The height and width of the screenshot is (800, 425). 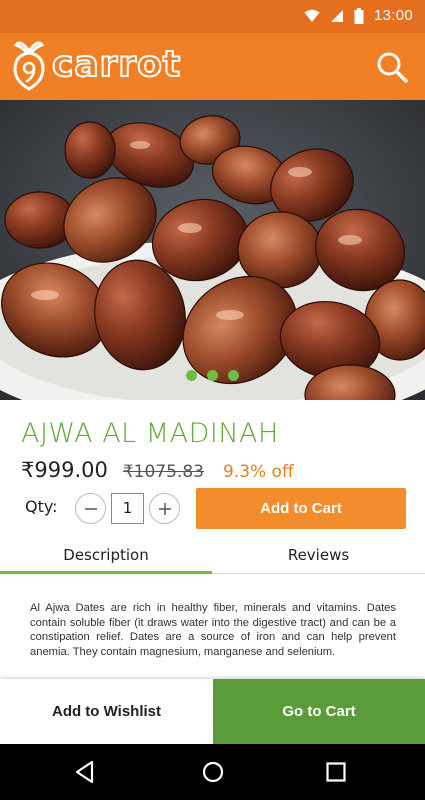 What do you see at coordinates (301, 508) in the screenshot?
I see `add-to-cart-button: Add to Cart` at bounding box center [301, 508].